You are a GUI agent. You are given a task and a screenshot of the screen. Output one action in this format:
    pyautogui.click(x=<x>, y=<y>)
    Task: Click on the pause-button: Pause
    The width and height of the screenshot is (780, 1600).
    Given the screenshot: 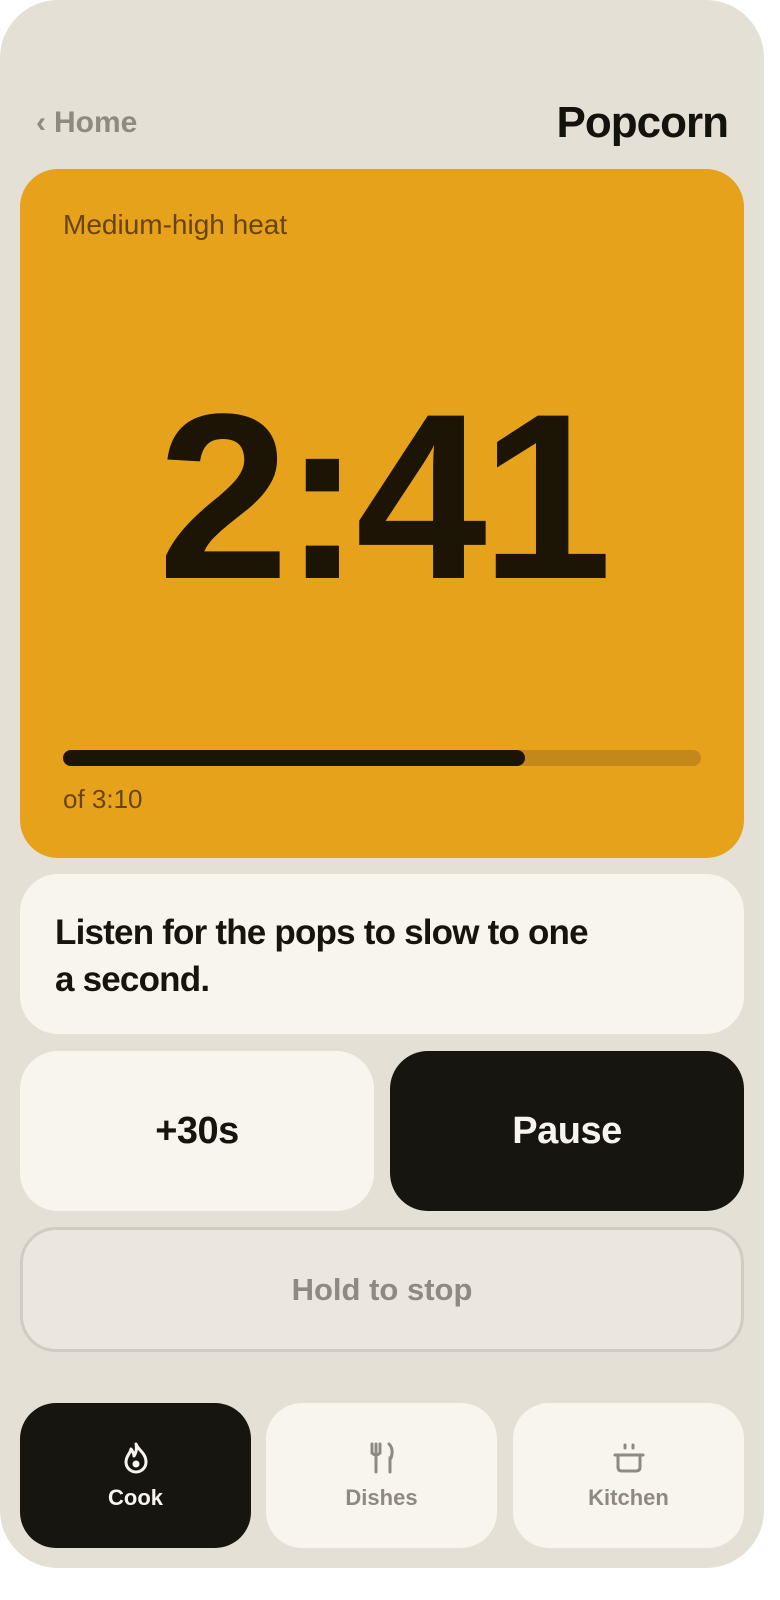 What is the action you would take?
    pyautogui.click(x=567, y=1131)
    